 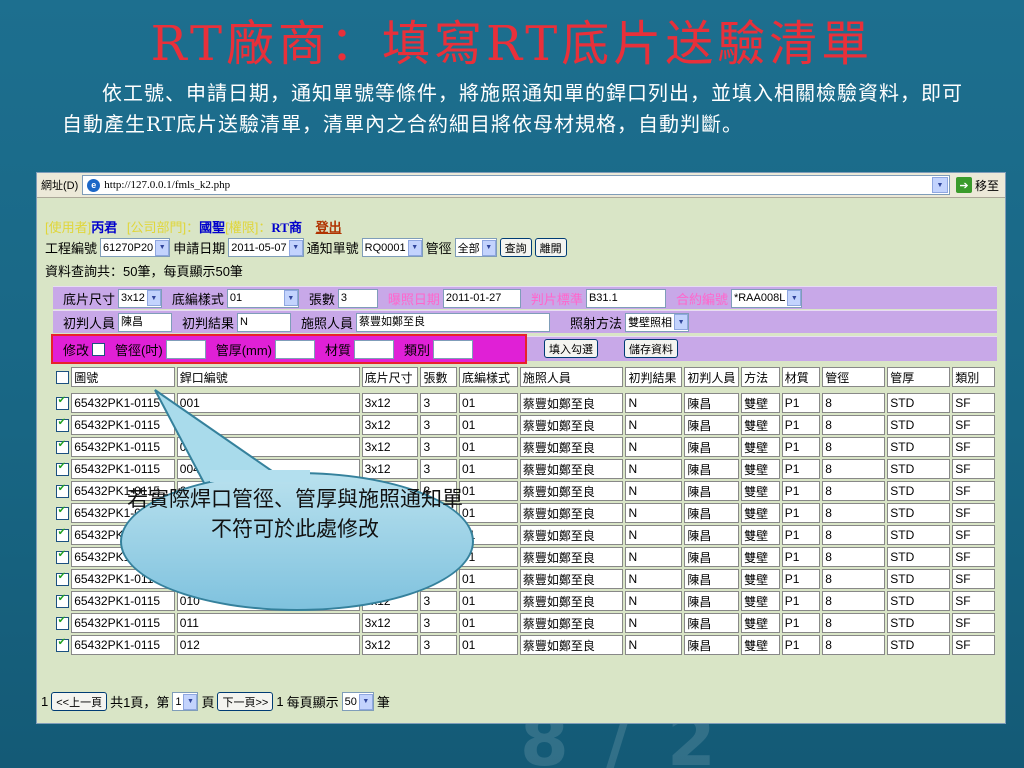 What do you see at coordinates (268, 645) in the screenshot?
I see `table-cell: 012` at bounding box center [268, 645].